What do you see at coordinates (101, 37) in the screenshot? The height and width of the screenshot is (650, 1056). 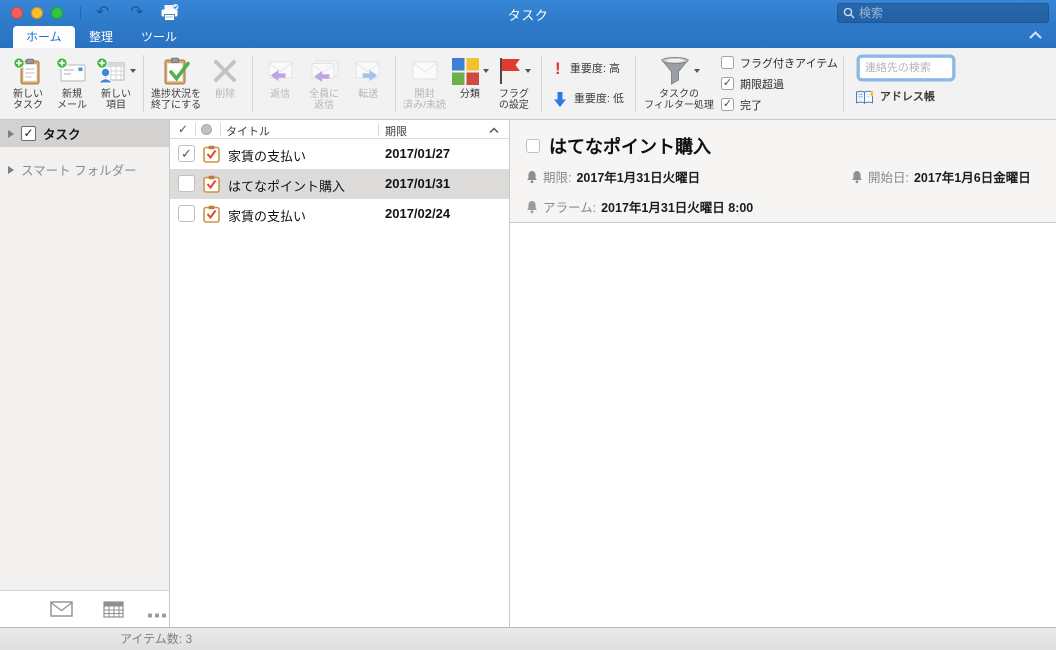 I see `tab-organize: 整理` at bounding box center [101, 37].